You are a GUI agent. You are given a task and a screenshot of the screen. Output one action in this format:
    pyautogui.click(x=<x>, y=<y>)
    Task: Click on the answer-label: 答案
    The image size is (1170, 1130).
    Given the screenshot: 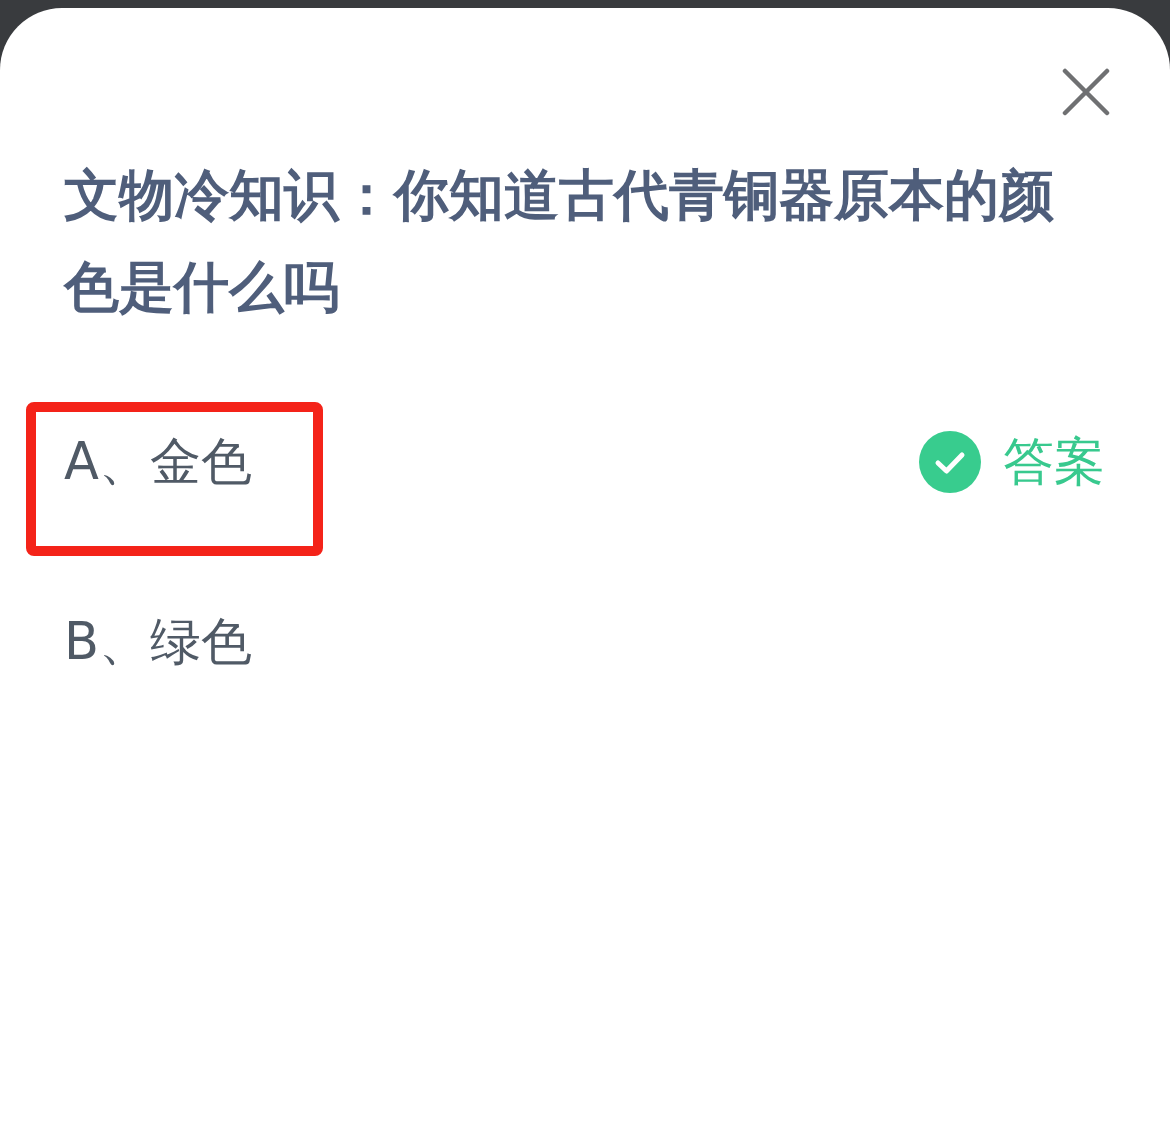 What is the action you would take?
    pyautogui.click(x=1054, y=462)
    